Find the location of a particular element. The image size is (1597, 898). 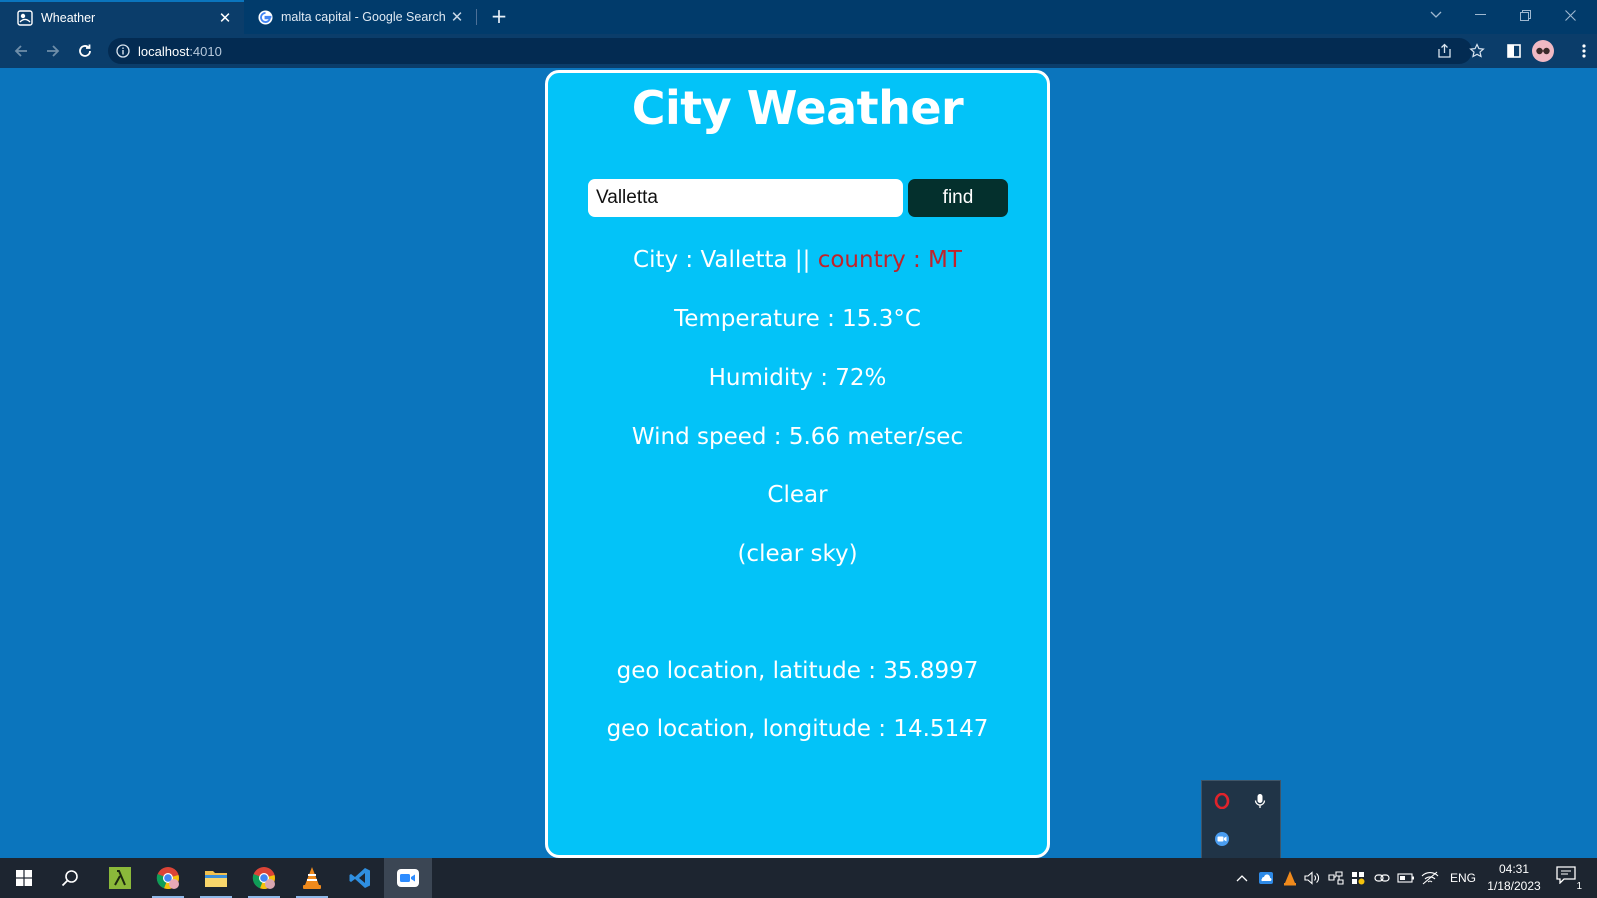

find-button: find is located at coordinates (958, 198).